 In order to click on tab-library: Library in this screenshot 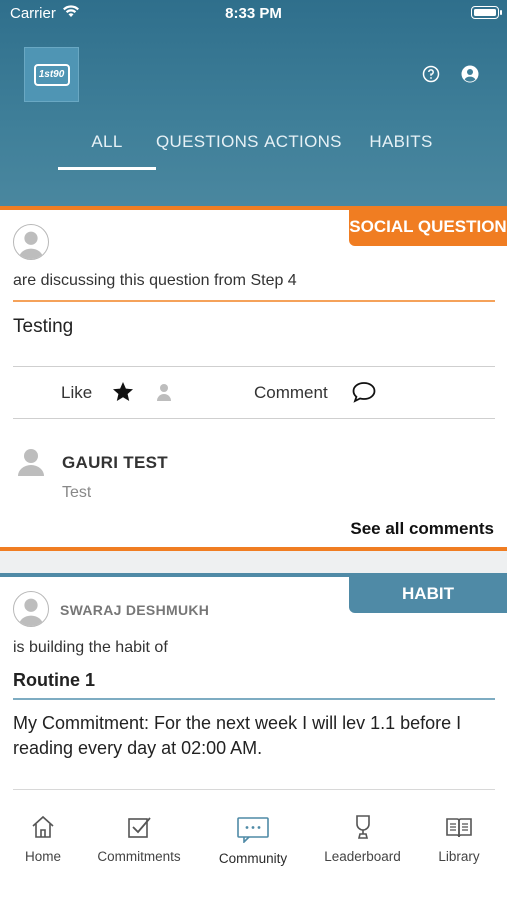, I will do `click(459, 838)`.